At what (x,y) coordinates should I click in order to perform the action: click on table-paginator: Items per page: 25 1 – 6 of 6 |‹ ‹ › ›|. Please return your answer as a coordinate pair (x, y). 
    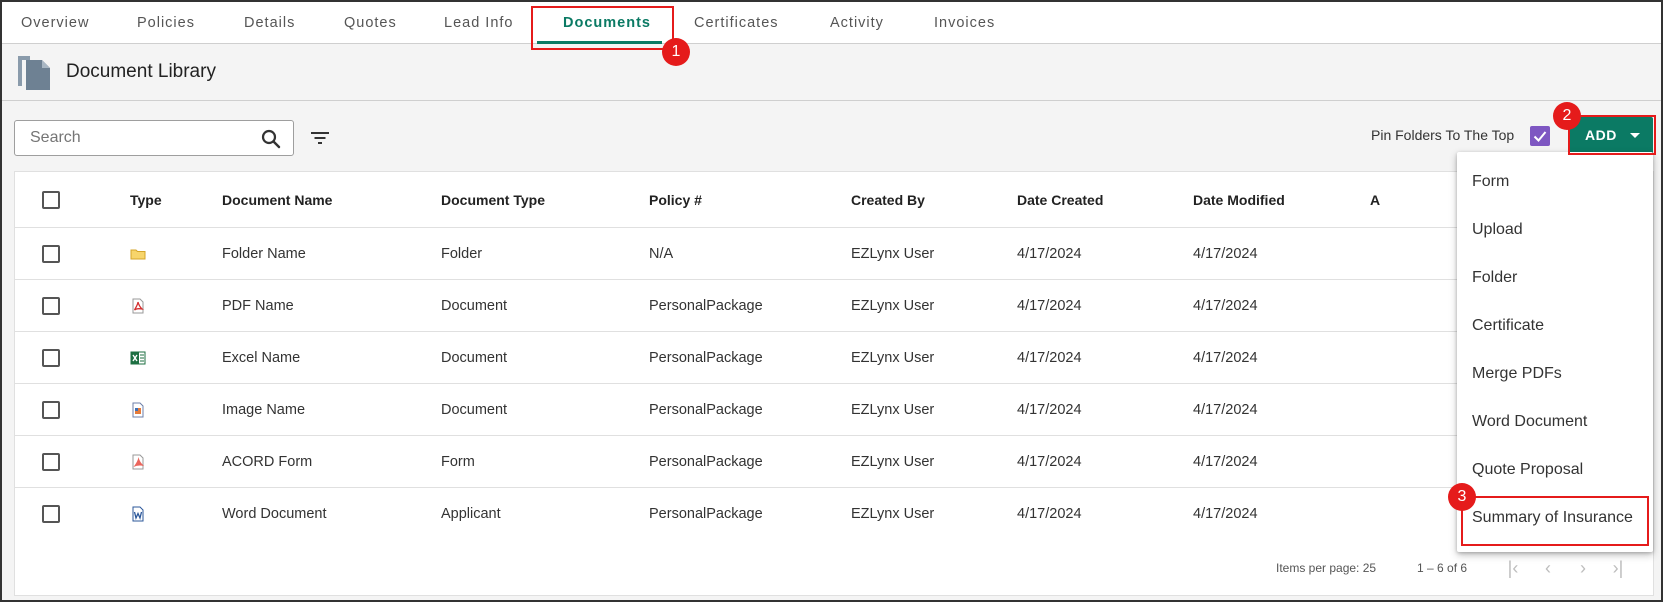
    Looking at the image, I should click on (834, 568).